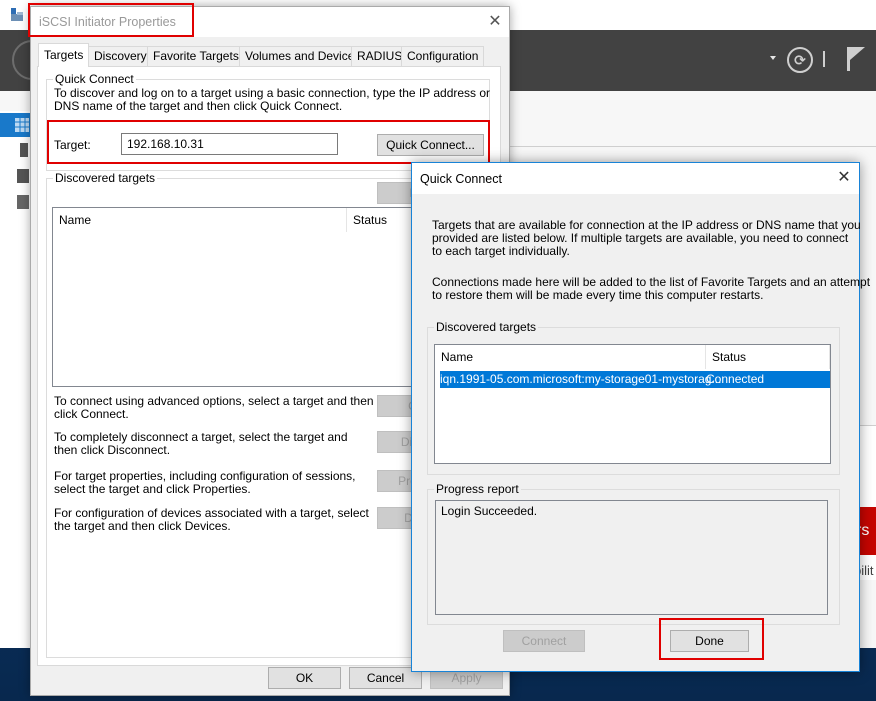 This screenshot has width=876, height=701. What do you see at coordinates (477, 489) in the screenshot?
I see `group-label: Progress report` at bounding box center [477, 489].